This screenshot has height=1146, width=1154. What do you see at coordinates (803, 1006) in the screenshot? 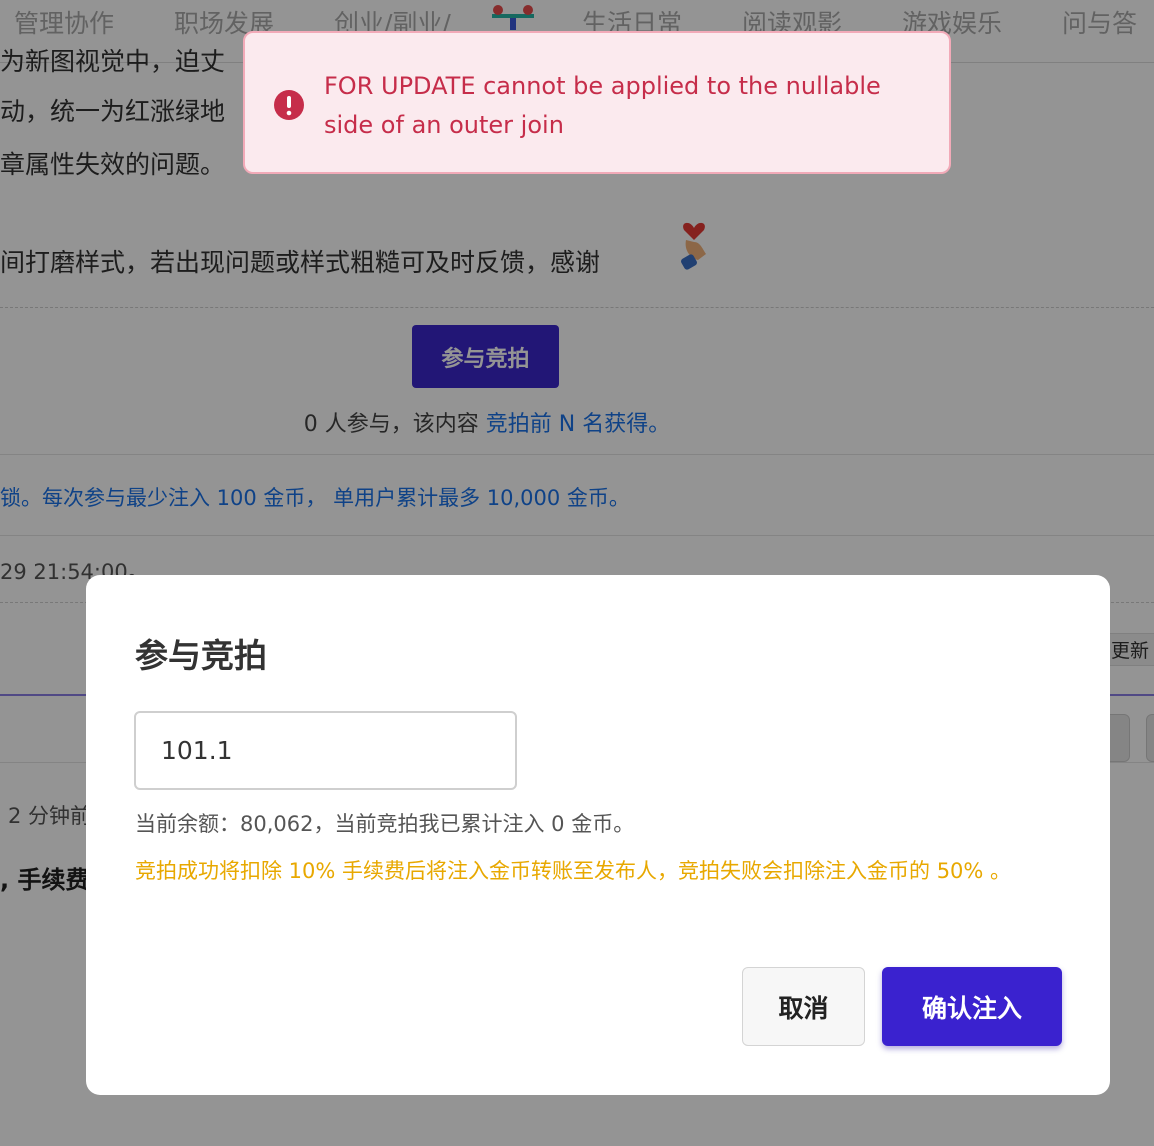
I see `cancel-button: 取消` at bounding box center [803, 1006].